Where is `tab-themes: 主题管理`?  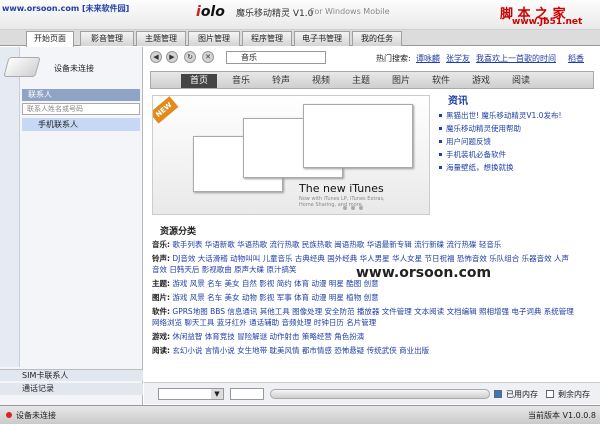
tab-themes: 主题管理 is located at coordinates (161, 38).